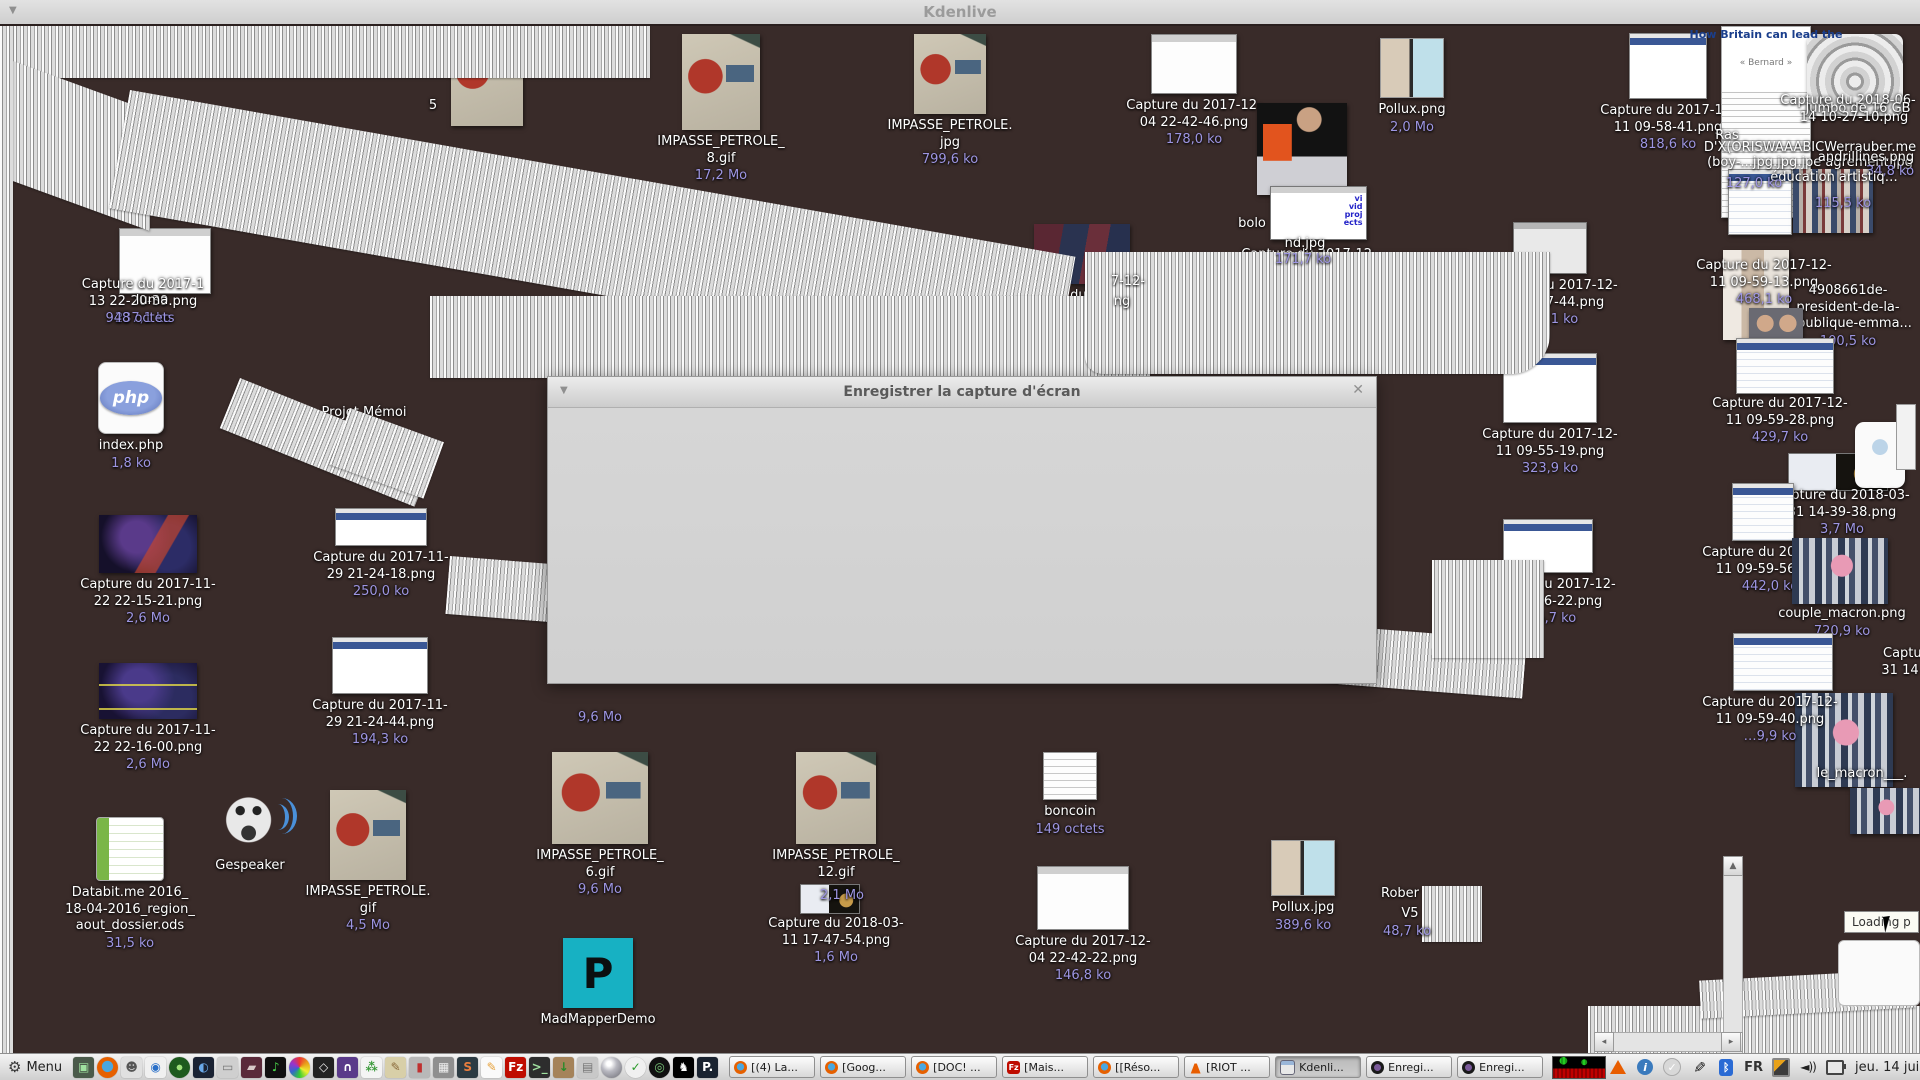  Describe the element at coordinates (1412, 86) in the screenshot. I see `desktop-icon: Pollux.png 2,0 Mo` at that location.